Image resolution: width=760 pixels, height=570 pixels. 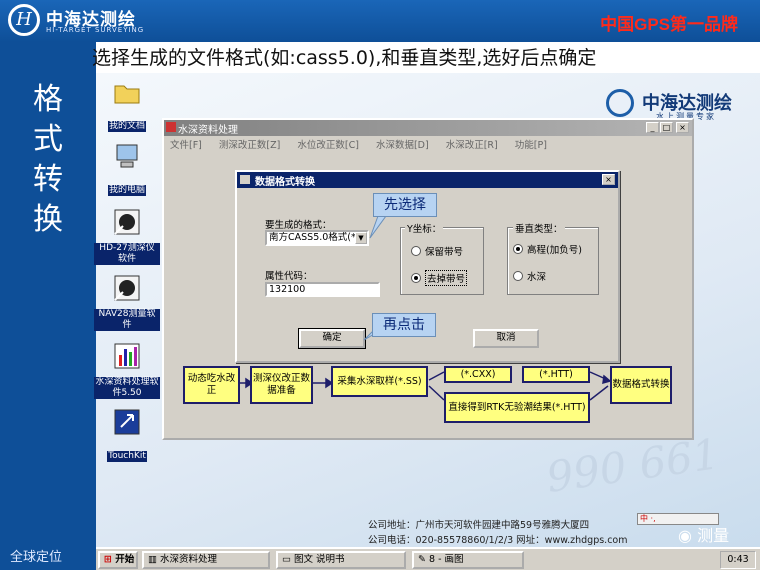 What do you see at coordinates (554, 250) in the screenshot?
I see `radio-label: 高程(加负号)` at bounding box center [554, 250].